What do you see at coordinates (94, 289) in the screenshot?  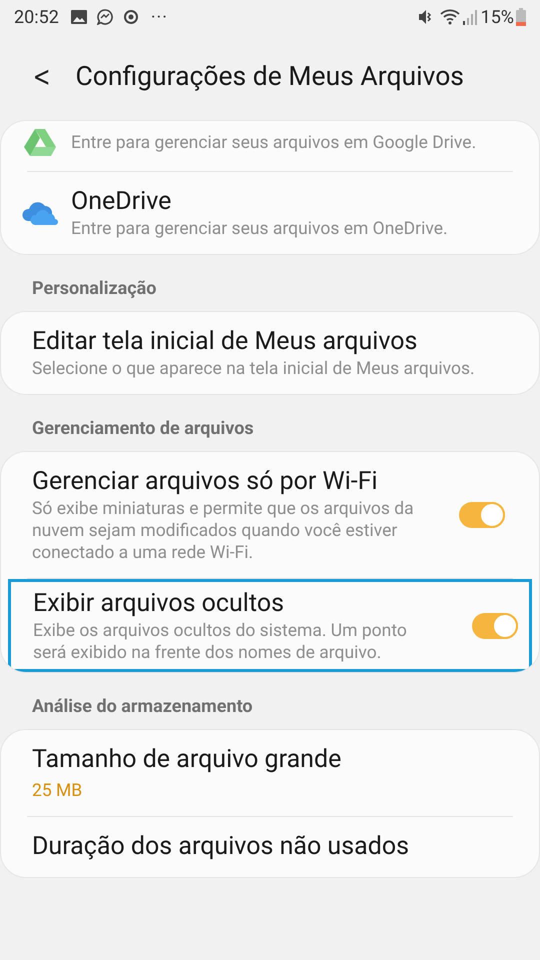 I see `section-heading: Personalização` at bounding box center [94, 289].